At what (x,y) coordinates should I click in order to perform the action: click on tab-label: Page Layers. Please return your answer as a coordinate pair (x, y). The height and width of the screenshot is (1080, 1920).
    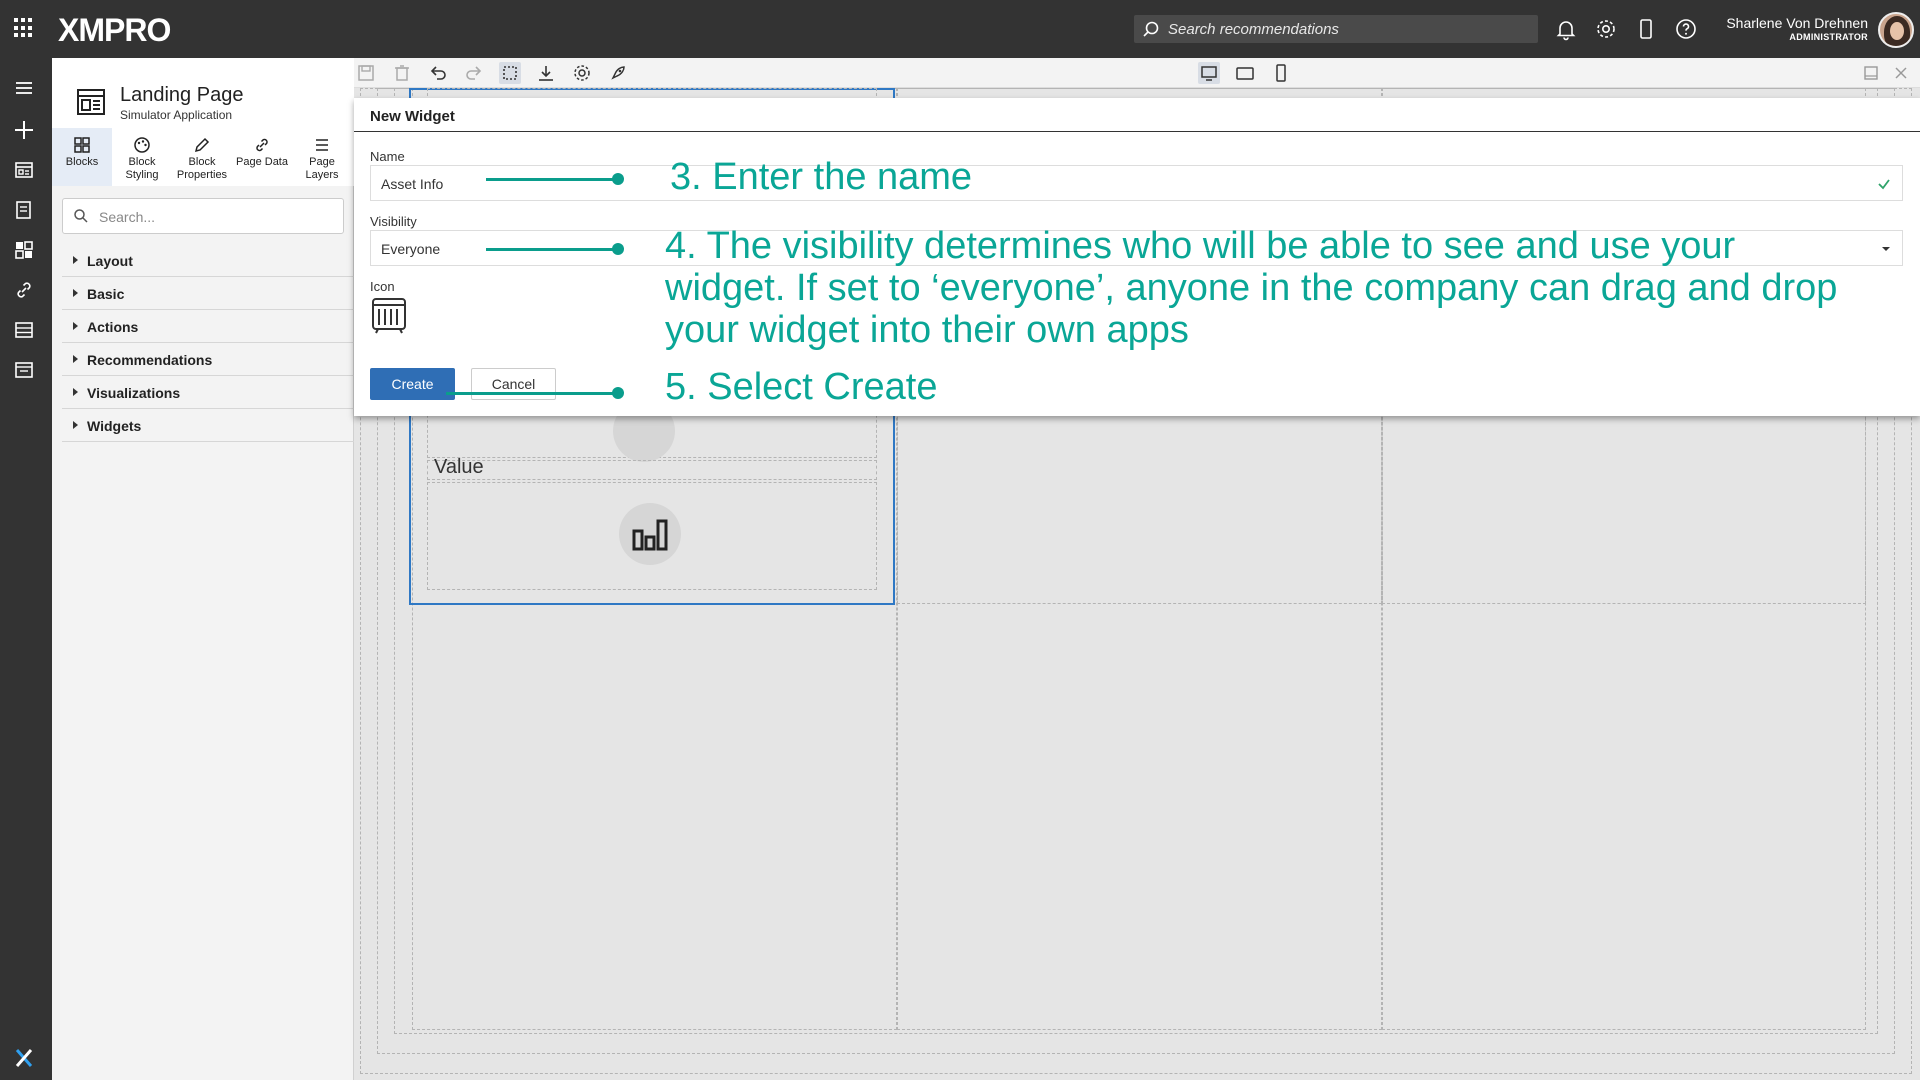
    Looking at the image, I should click on (322, 168).